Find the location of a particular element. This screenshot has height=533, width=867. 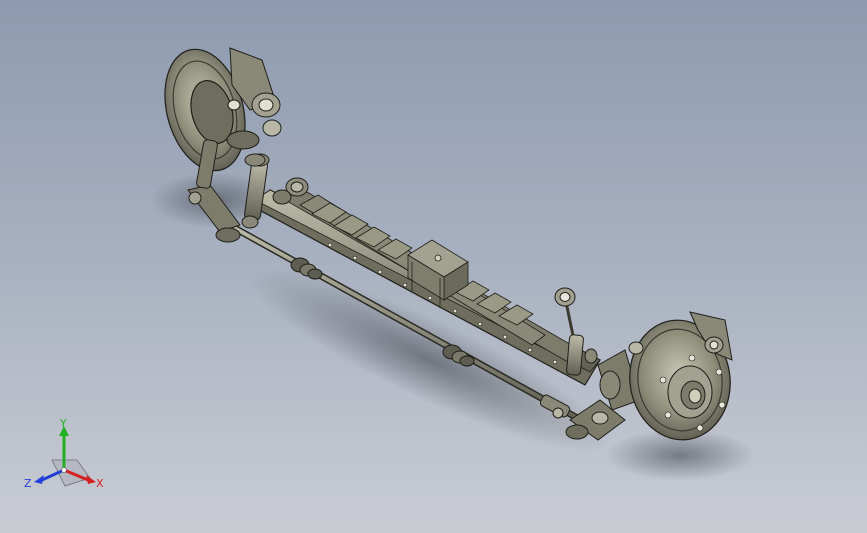

view-orientation-triad: Y X Z is located at coordinates (67, 458).